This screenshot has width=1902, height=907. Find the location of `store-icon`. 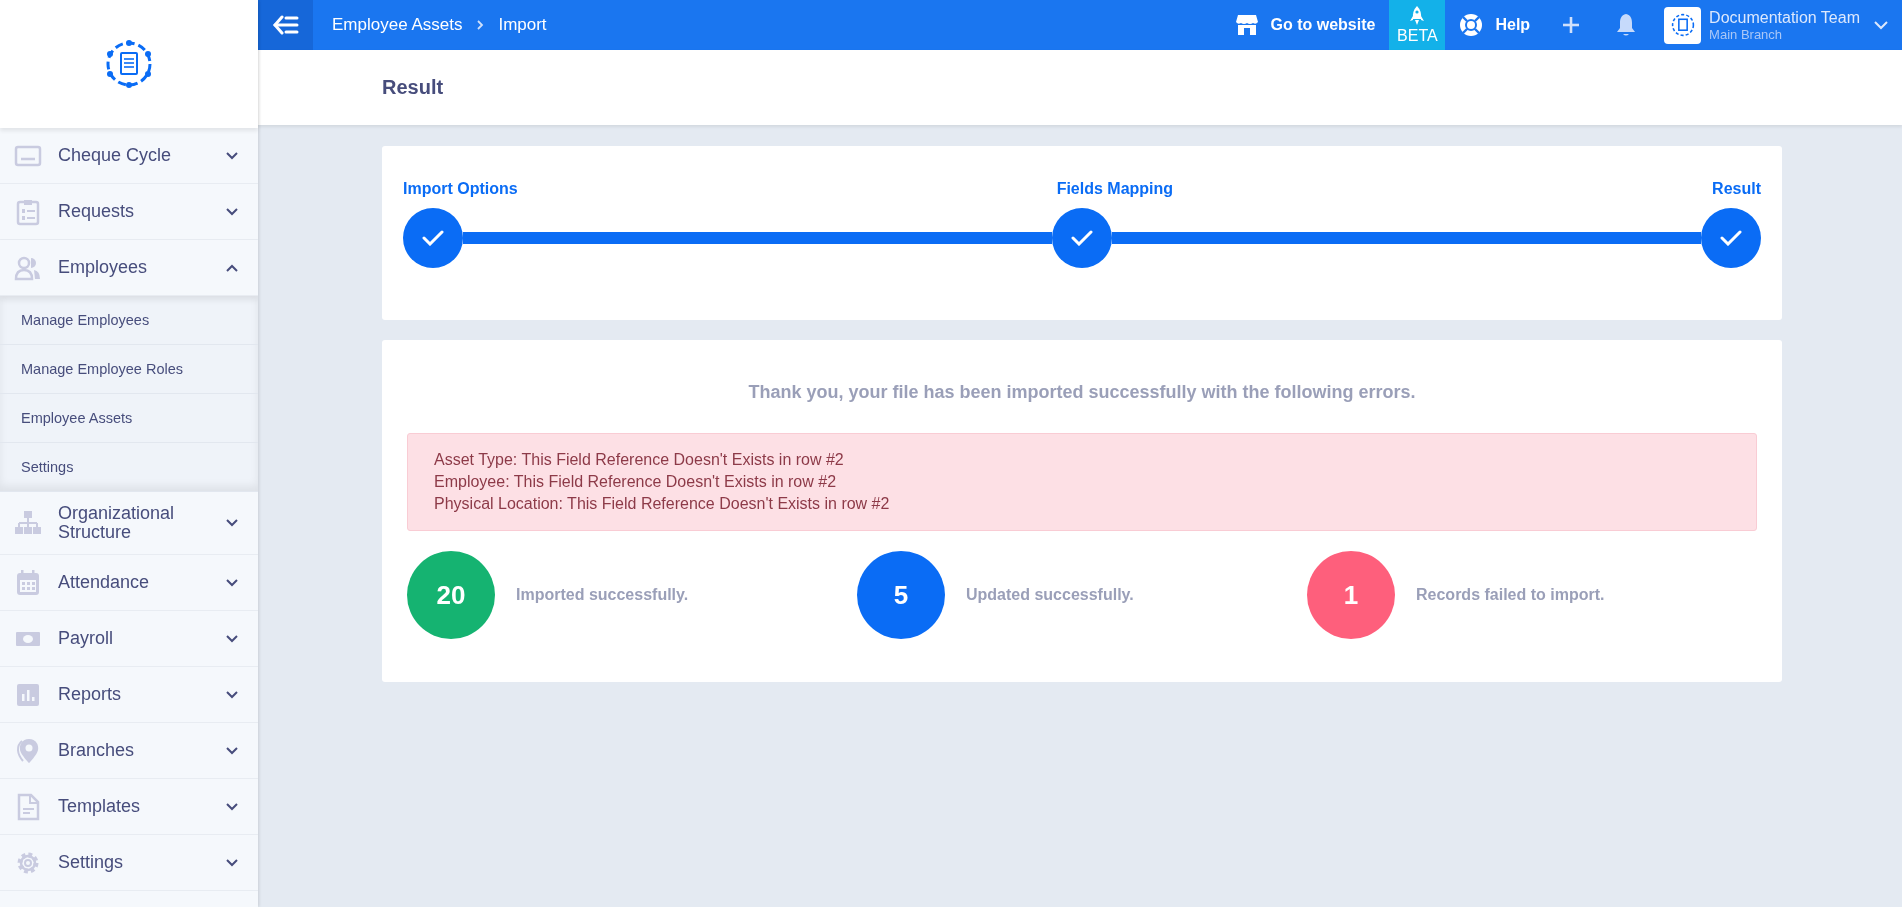

store-icon is located at coordinates (1246, 25).